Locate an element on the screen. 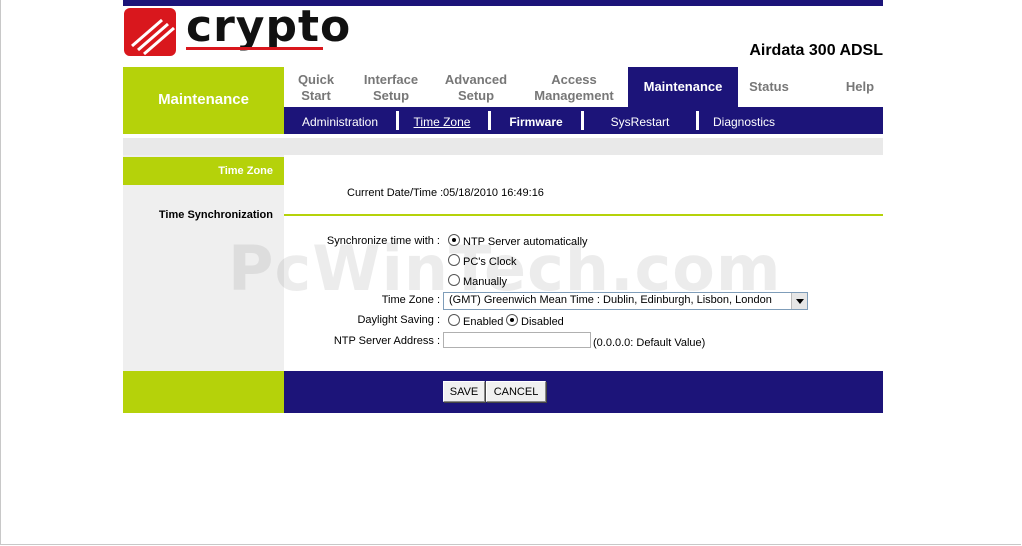 The height and width of the screenshot is (546, 1022). daylight-enabled-radio is located at coordinates (454, 320).